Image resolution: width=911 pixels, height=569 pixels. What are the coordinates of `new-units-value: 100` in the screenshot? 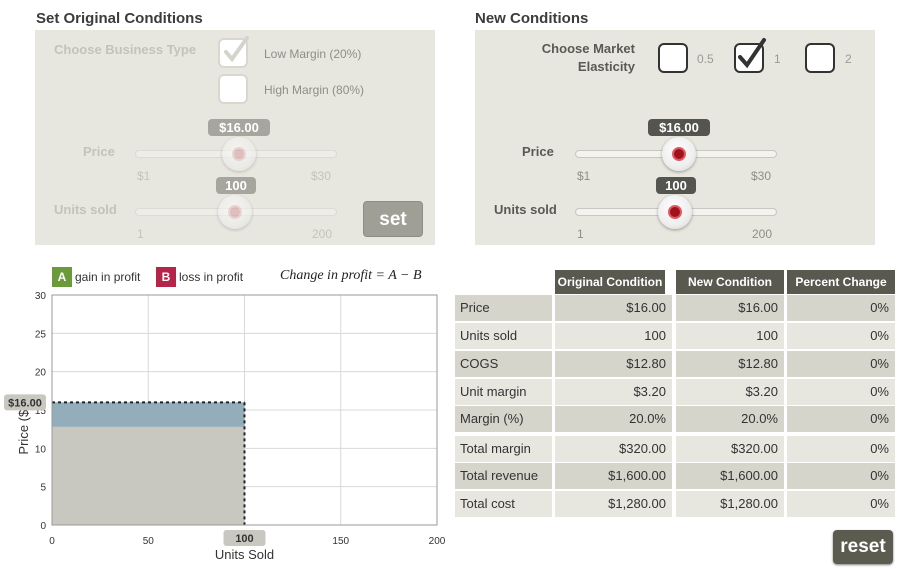 It's located at (676, 185).